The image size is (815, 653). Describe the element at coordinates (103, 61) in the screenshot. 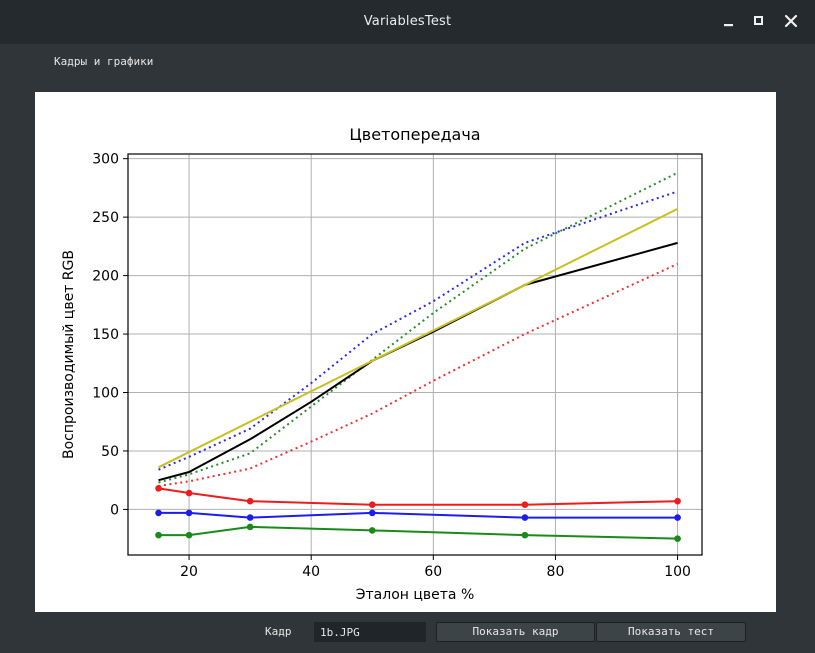

I see `tab-frames-and-charts: Кадры и графики` at that location.